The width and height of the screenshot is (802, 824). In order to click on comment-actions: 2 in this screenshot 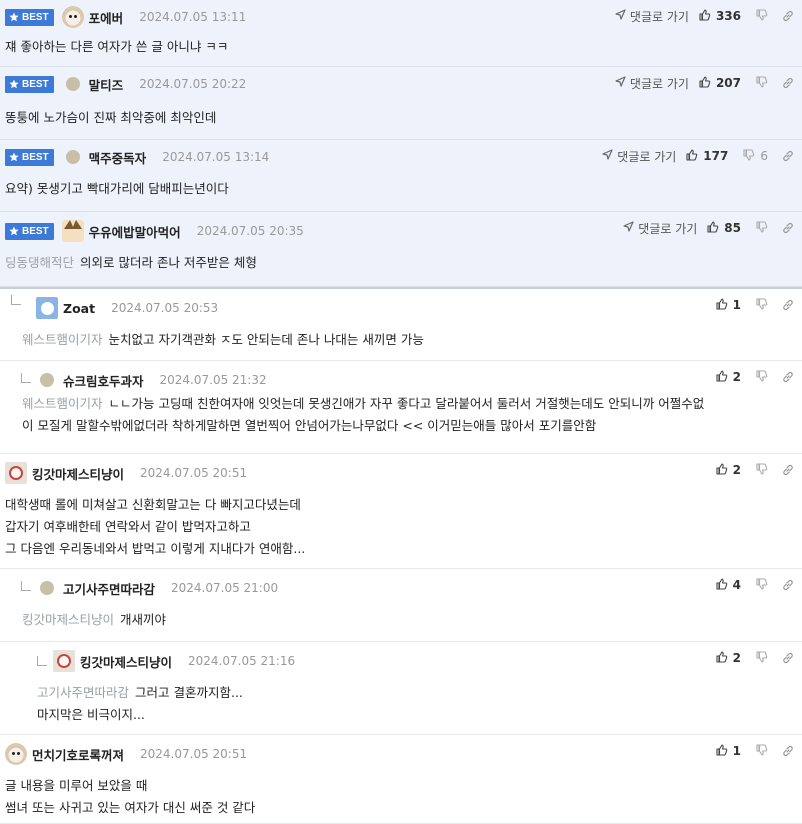, I will do `click(755, 658)`.